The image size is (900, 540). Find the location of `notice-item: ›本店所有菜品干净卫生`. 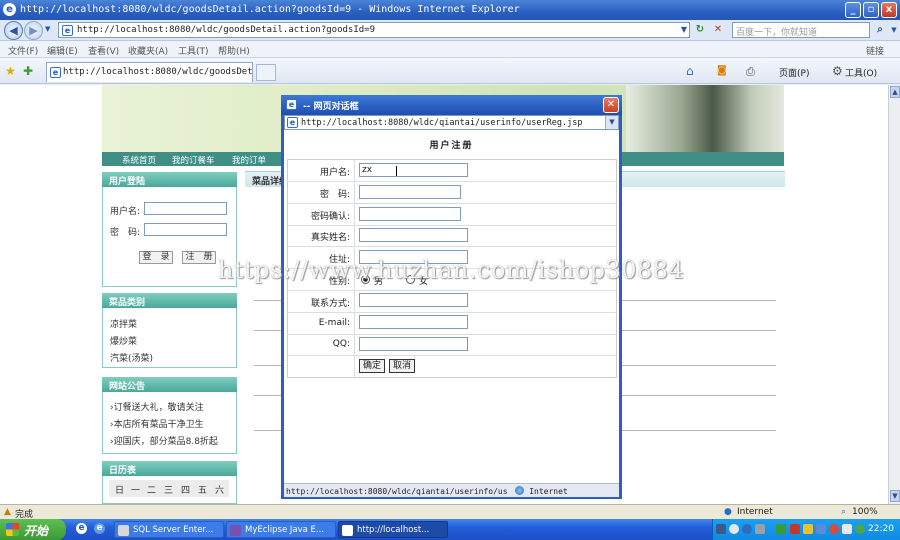

notice-item: ›本店所有菜品干净卫生 is located at coordinates (157, 423).